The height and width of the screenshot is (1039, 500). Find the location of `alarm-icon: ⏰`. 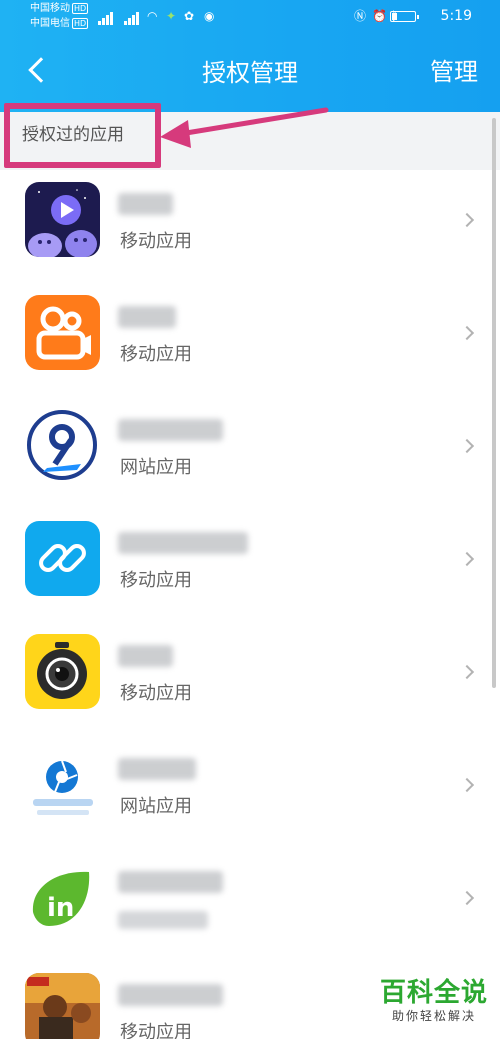

alarm-icon: ⏰ is located at coordinates (379, 16).